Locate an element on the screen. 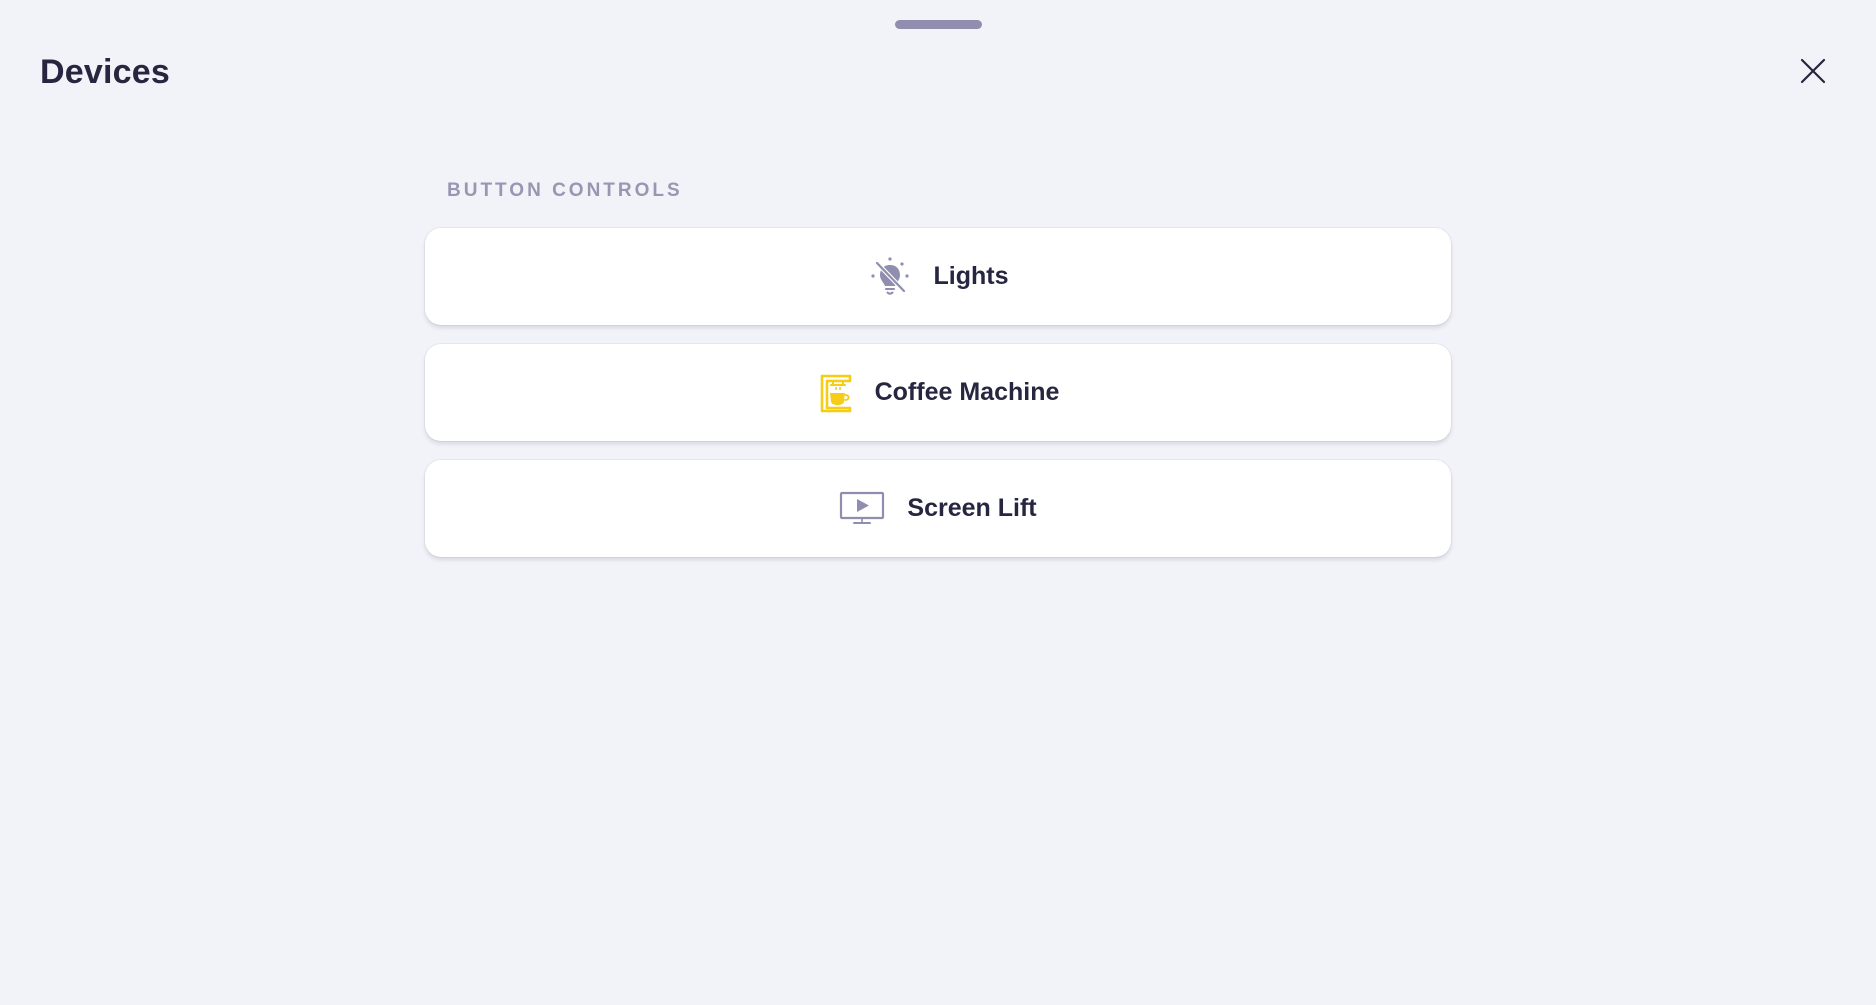  drag-handle is located at coordinates (938, 24).